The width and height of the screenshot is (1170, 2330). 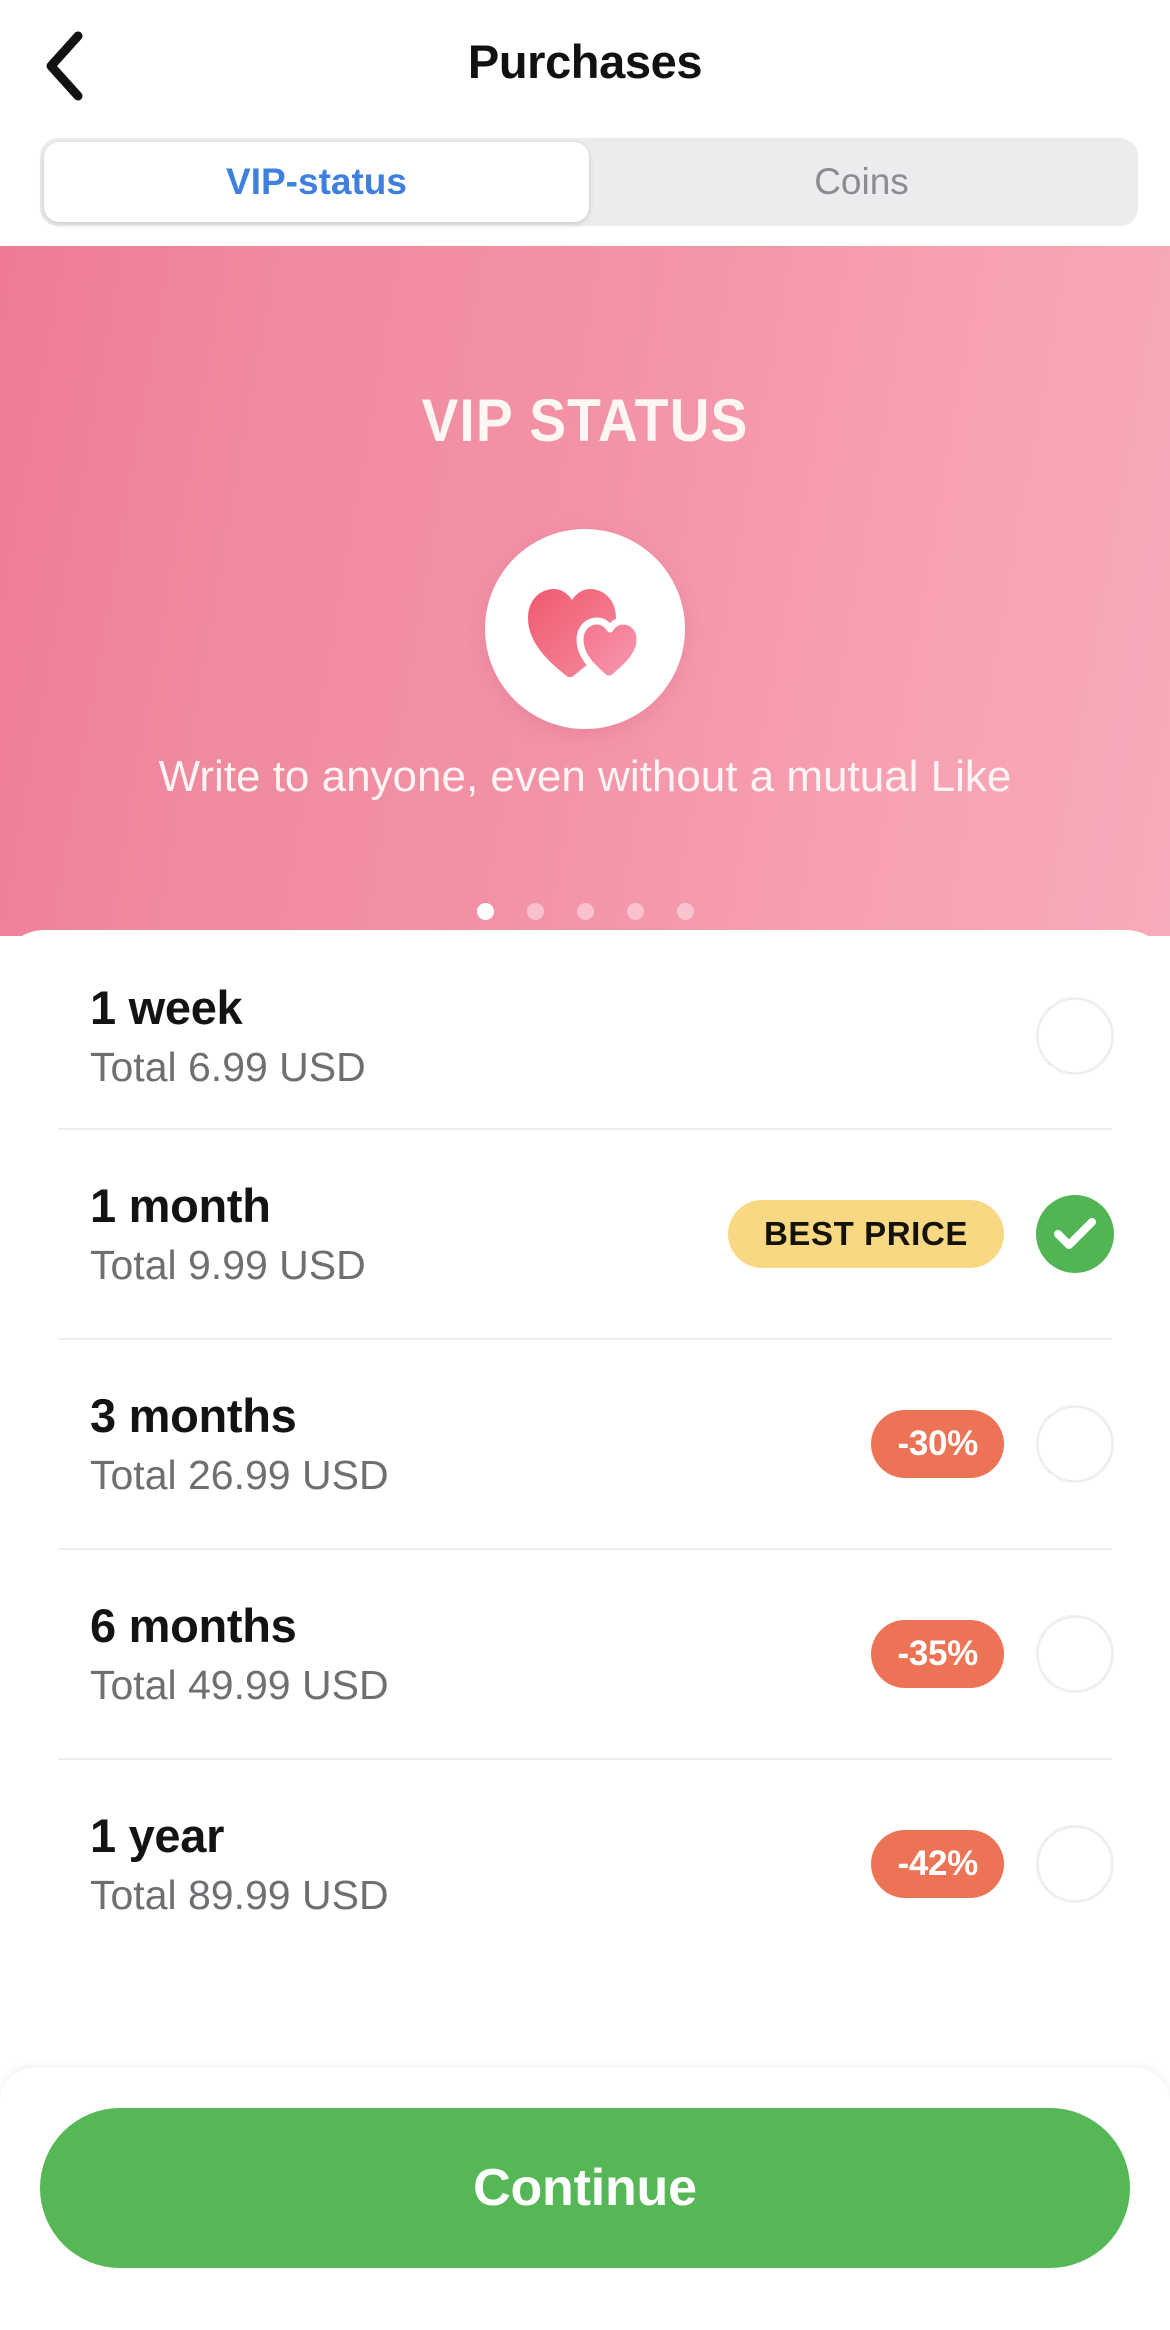 I want to click on plan-text: 6 months Total 49.99 USD, so click(x=480, y=1653).